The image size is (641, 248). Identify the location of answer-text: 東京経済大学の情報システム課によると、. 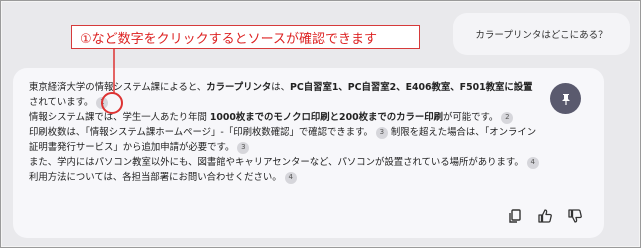
(118, 87).